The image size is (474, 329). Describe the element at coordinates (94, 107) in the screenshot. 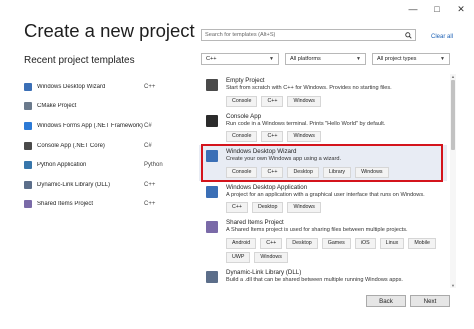

I see `recent-template-item: CMake Project` at that location.